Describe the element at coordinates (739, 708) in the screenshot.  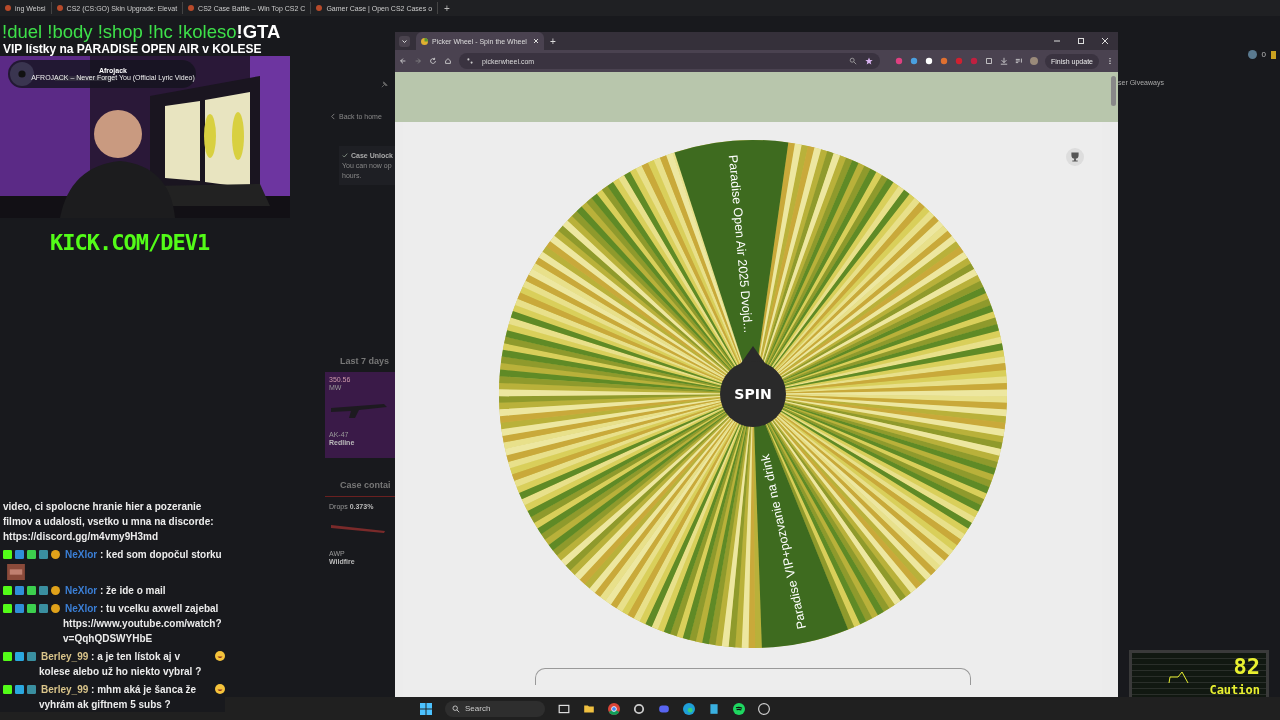
I see `spotify-icon` at that location.